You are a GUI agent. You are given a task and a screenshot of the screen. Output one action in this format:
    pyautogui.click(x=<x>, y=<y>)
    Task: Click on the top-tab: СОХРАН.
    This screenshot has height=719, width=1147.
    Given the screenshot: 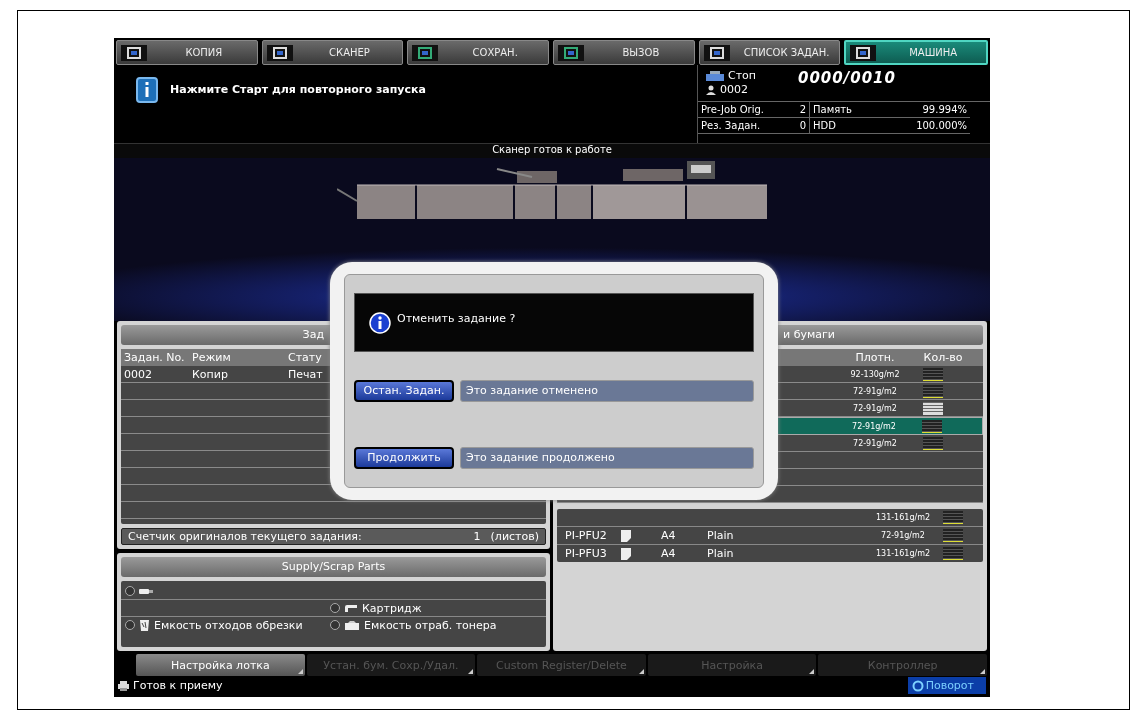 What is the action you would take?
    pyautogui.click(x=478, y=52)
    